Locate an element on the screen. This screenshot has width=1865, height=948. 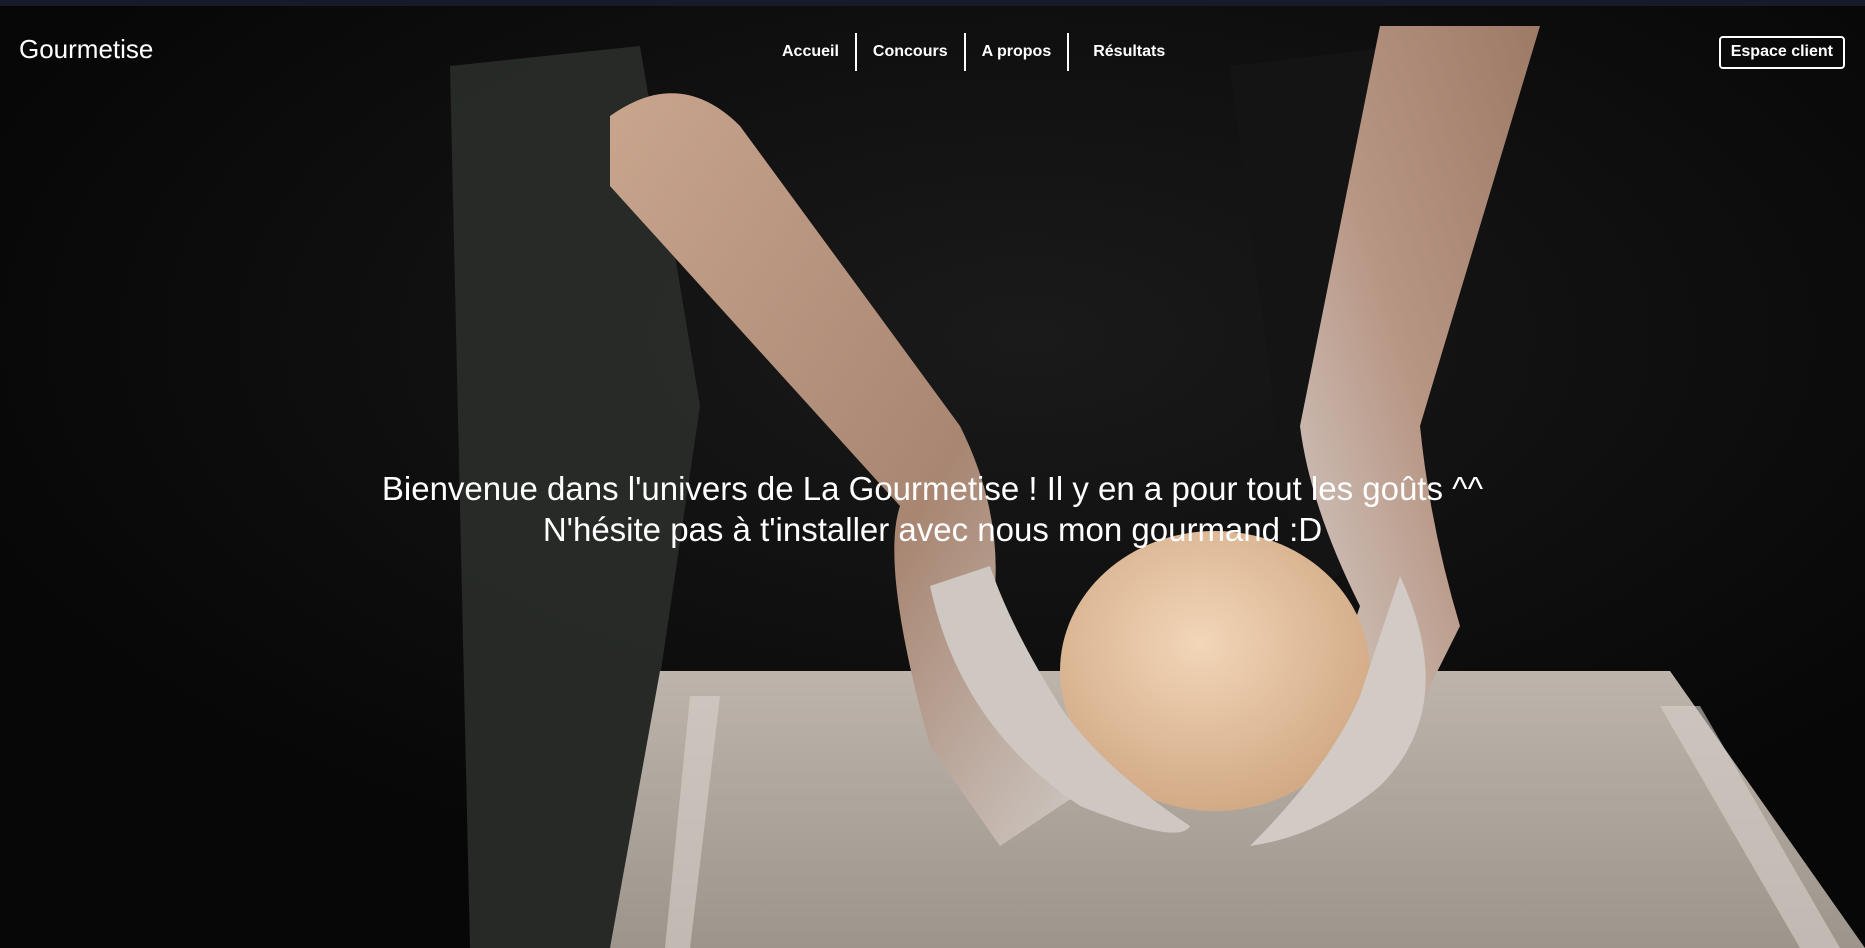
nav-item-concours: Concours is located at coordinates (910, 52).